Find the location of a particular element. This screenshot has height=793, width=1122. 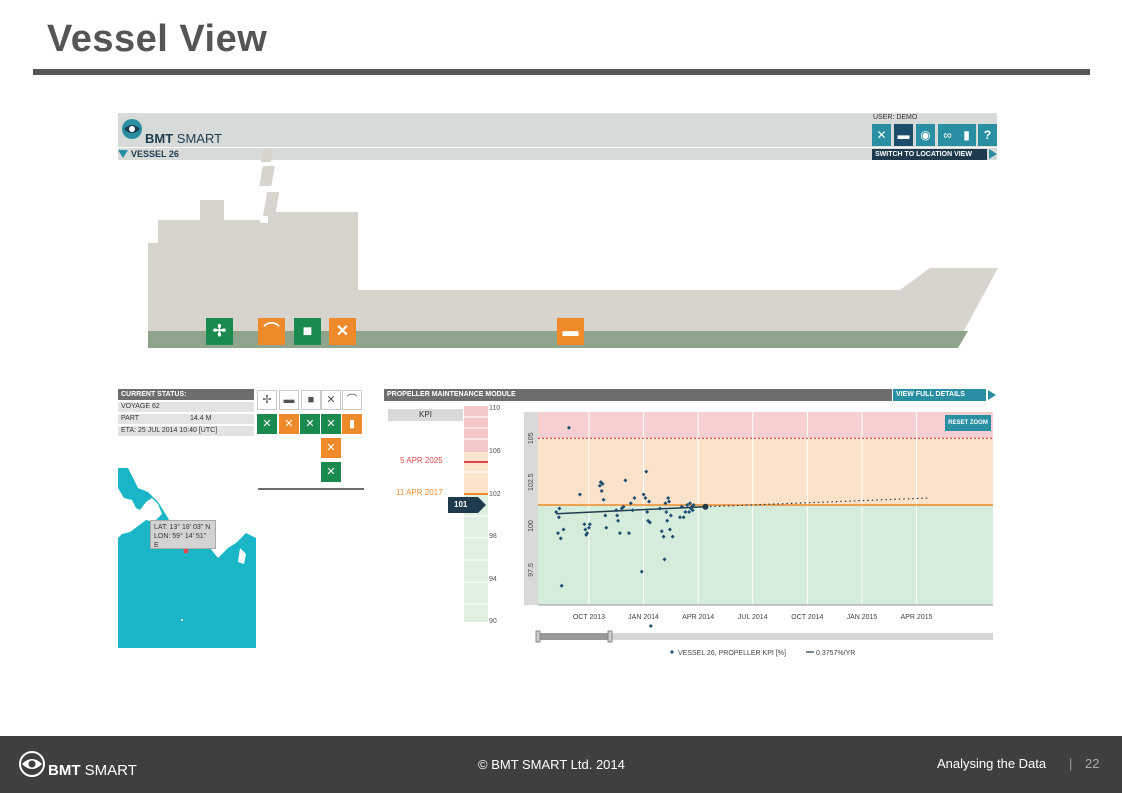

footer-logo-text: BMT SMART is located at coordinates (92, 770).